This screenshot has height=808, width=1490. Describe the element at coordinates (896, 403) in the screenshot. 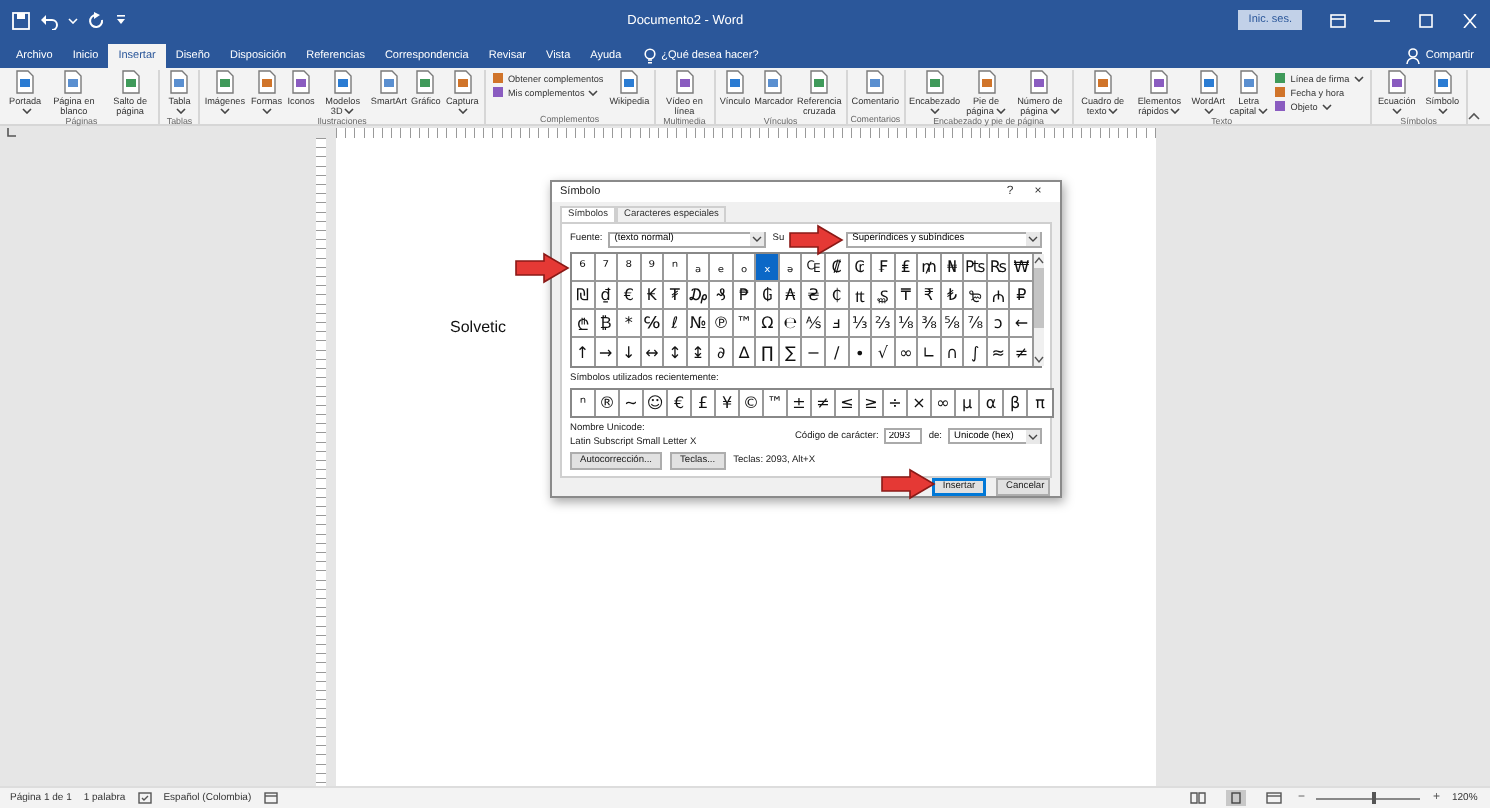

I see `recent-symbol: ÷` at that location.